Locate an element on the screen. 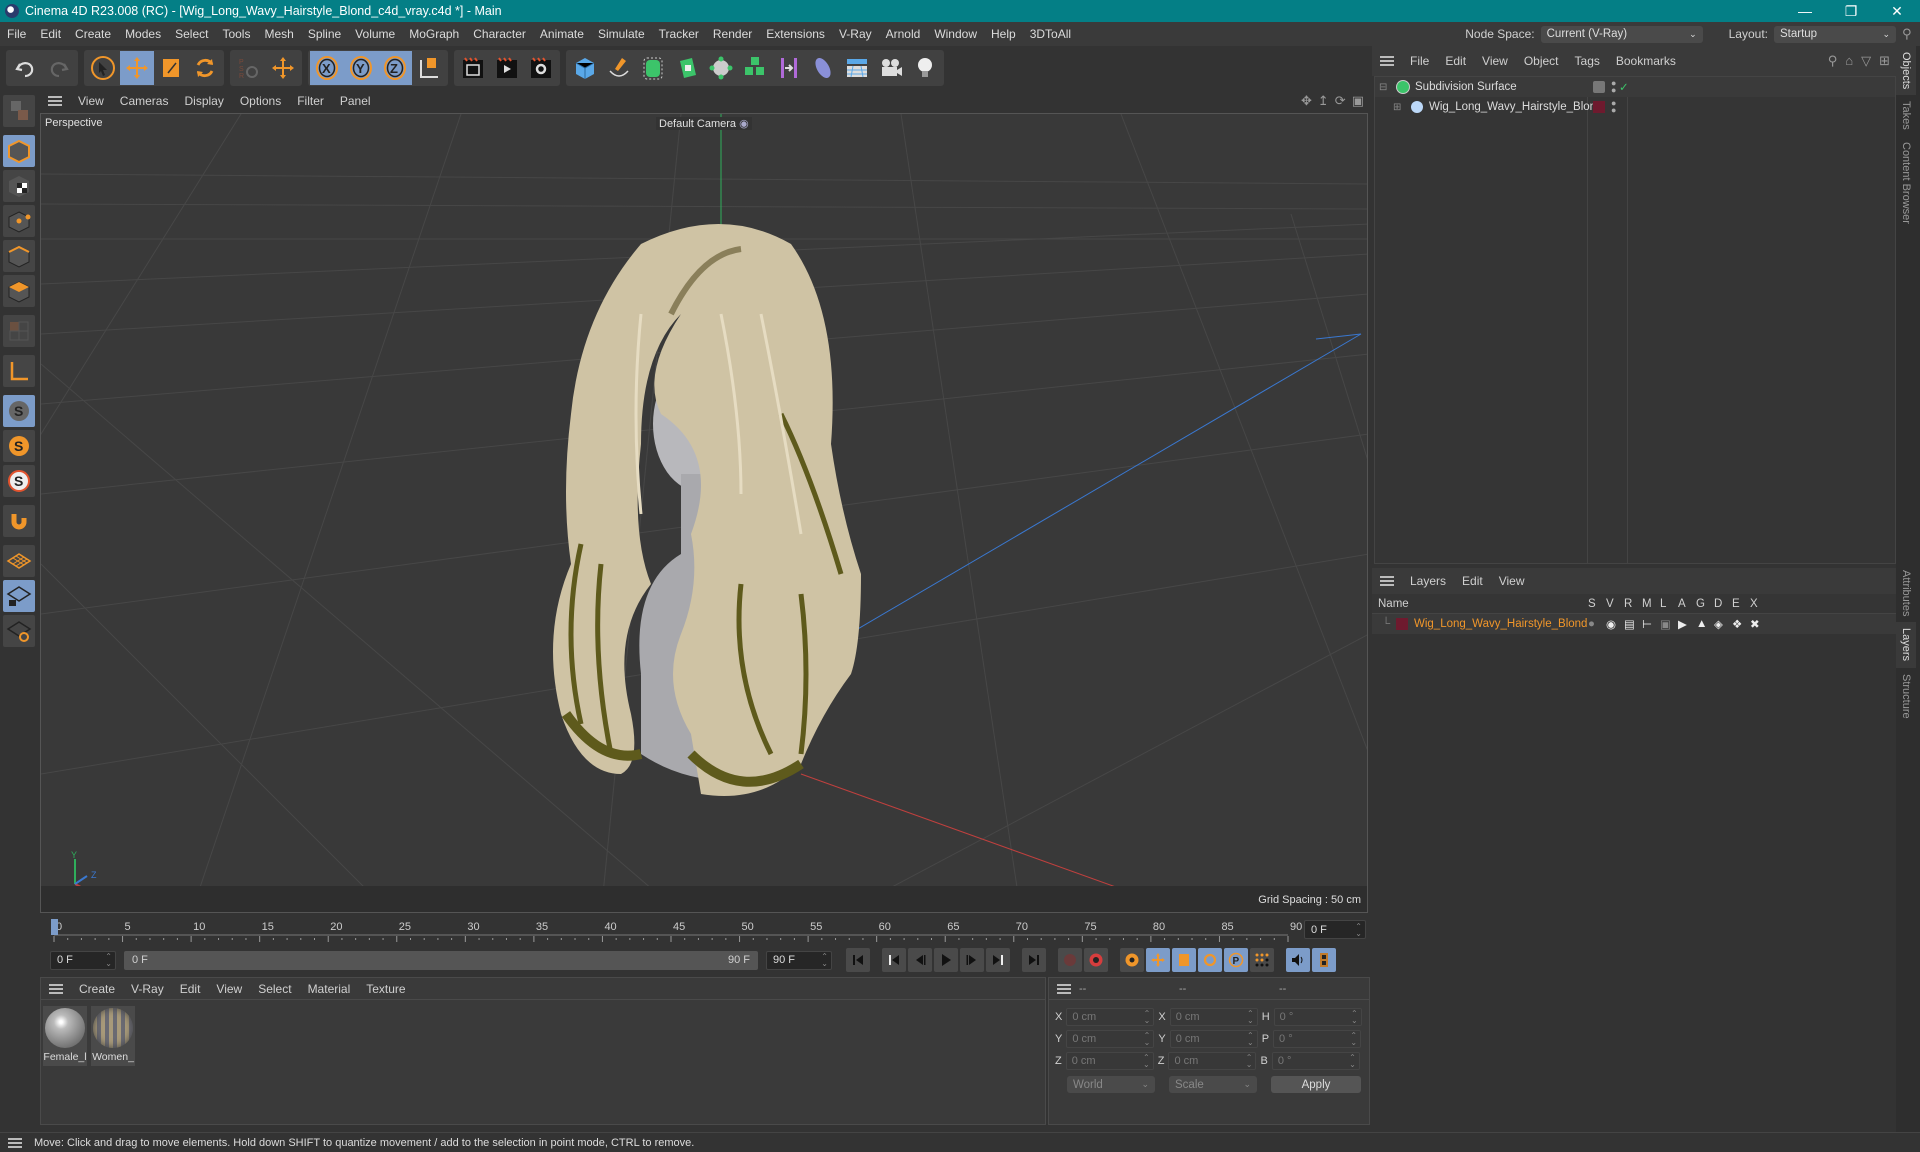 This screenshot has width=1920, height=1152. floor-button is located at coordinates (857, 68).